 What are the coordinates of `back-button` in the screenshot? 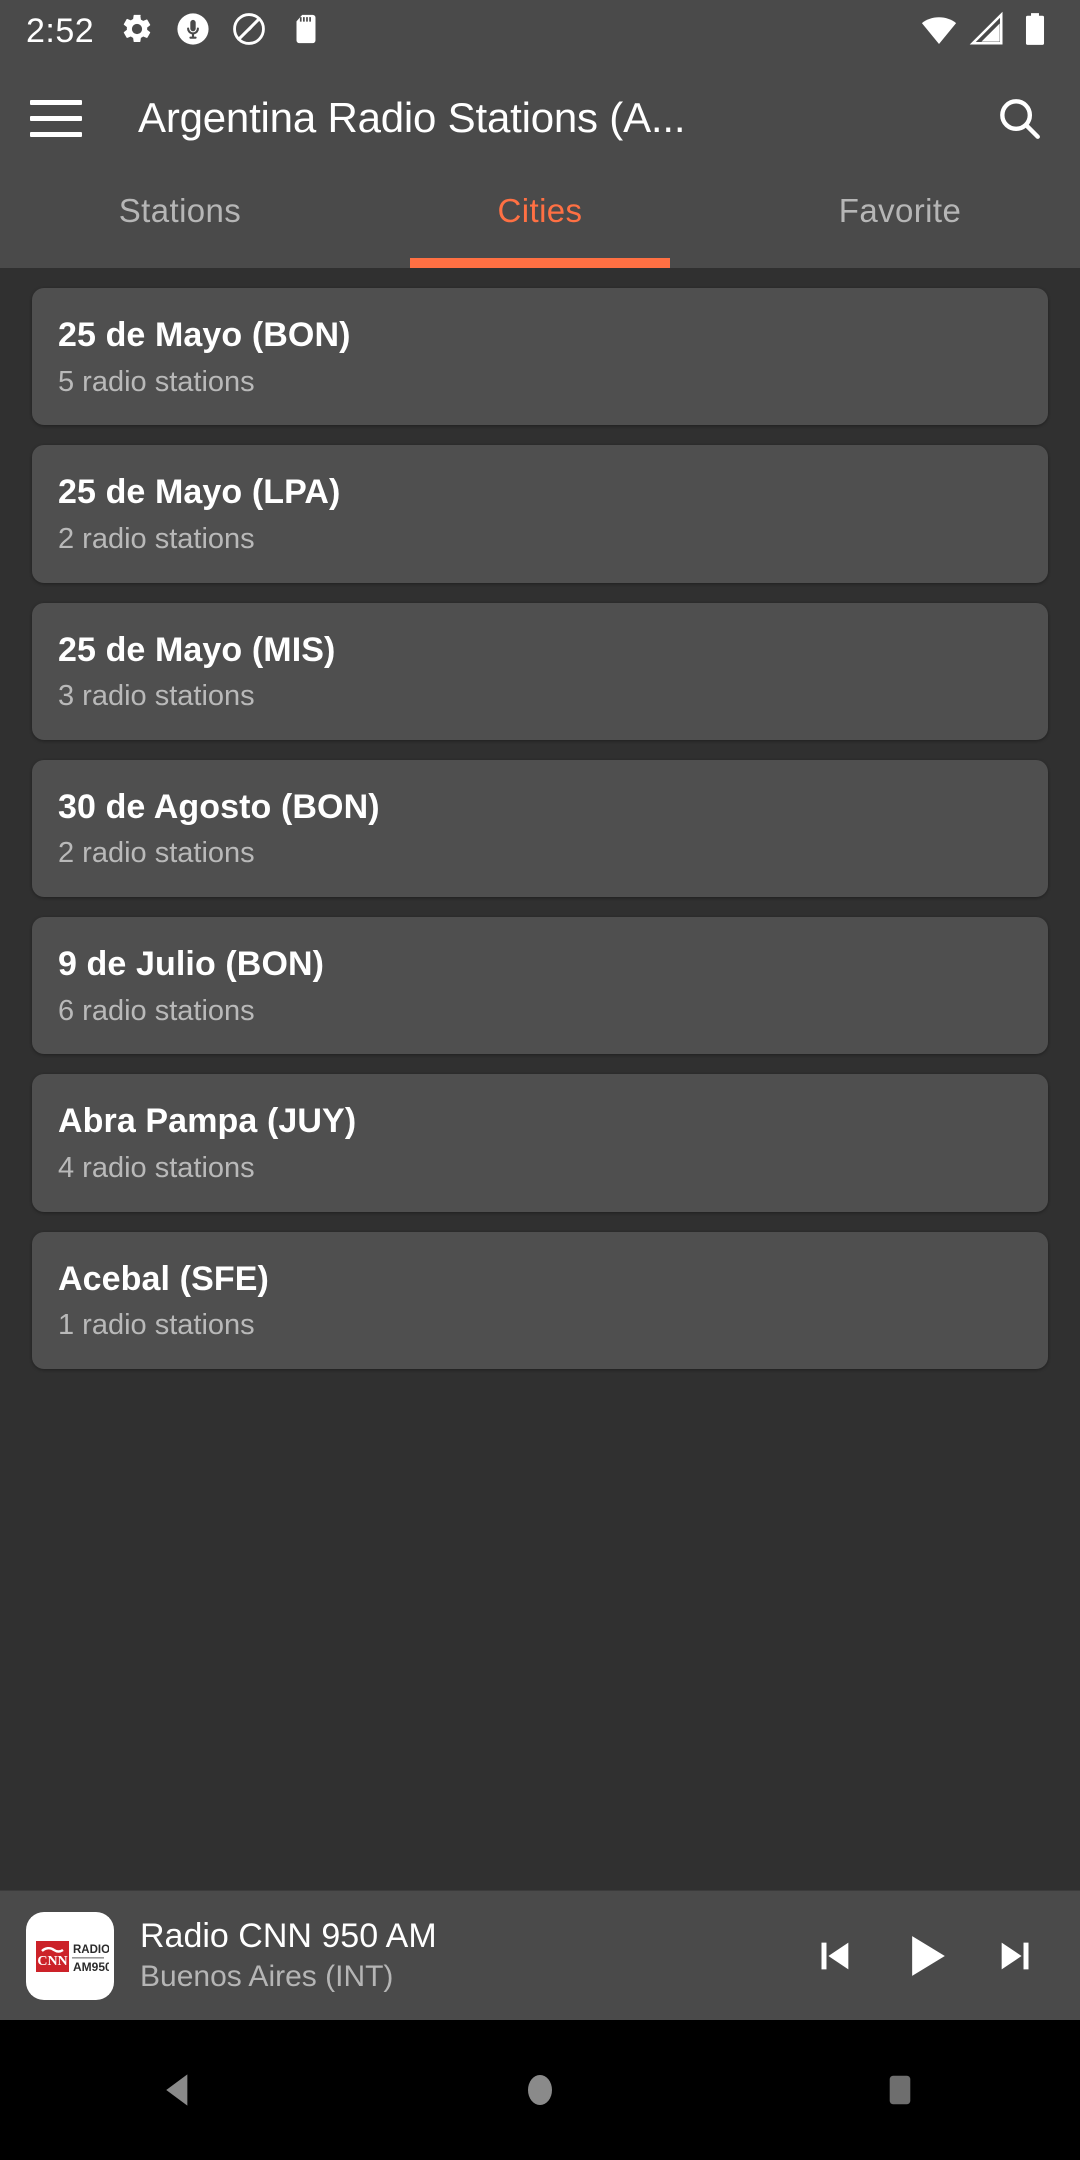 It's located at (180, 2090).